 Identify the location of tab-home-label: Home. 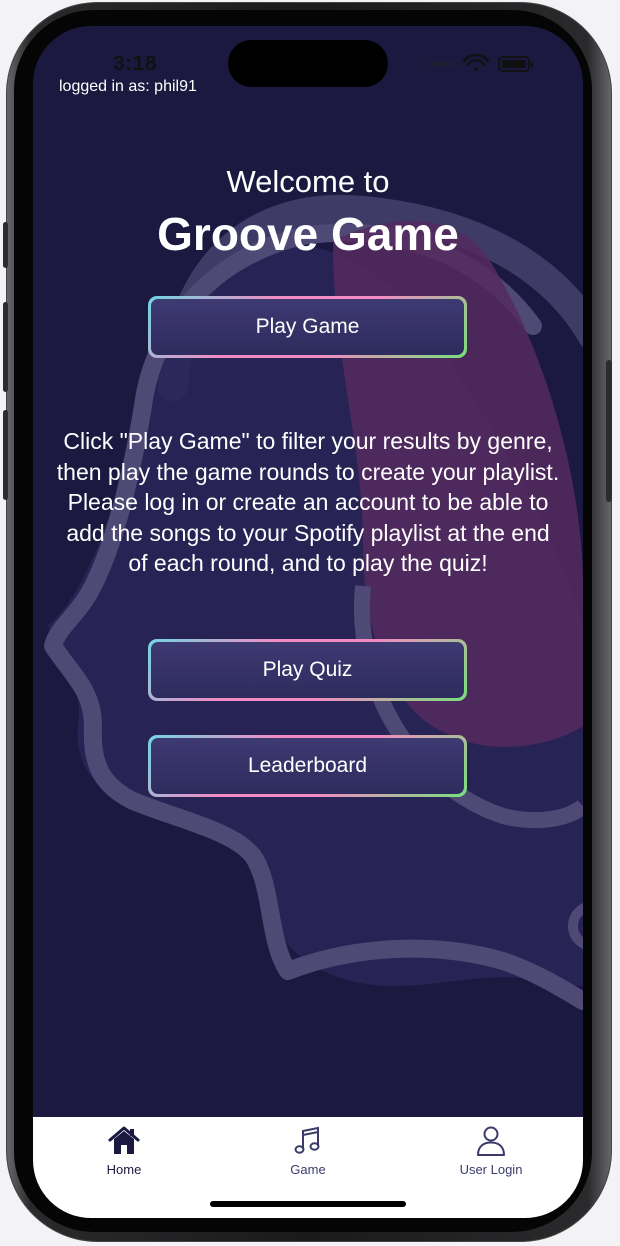
(124, 1169).